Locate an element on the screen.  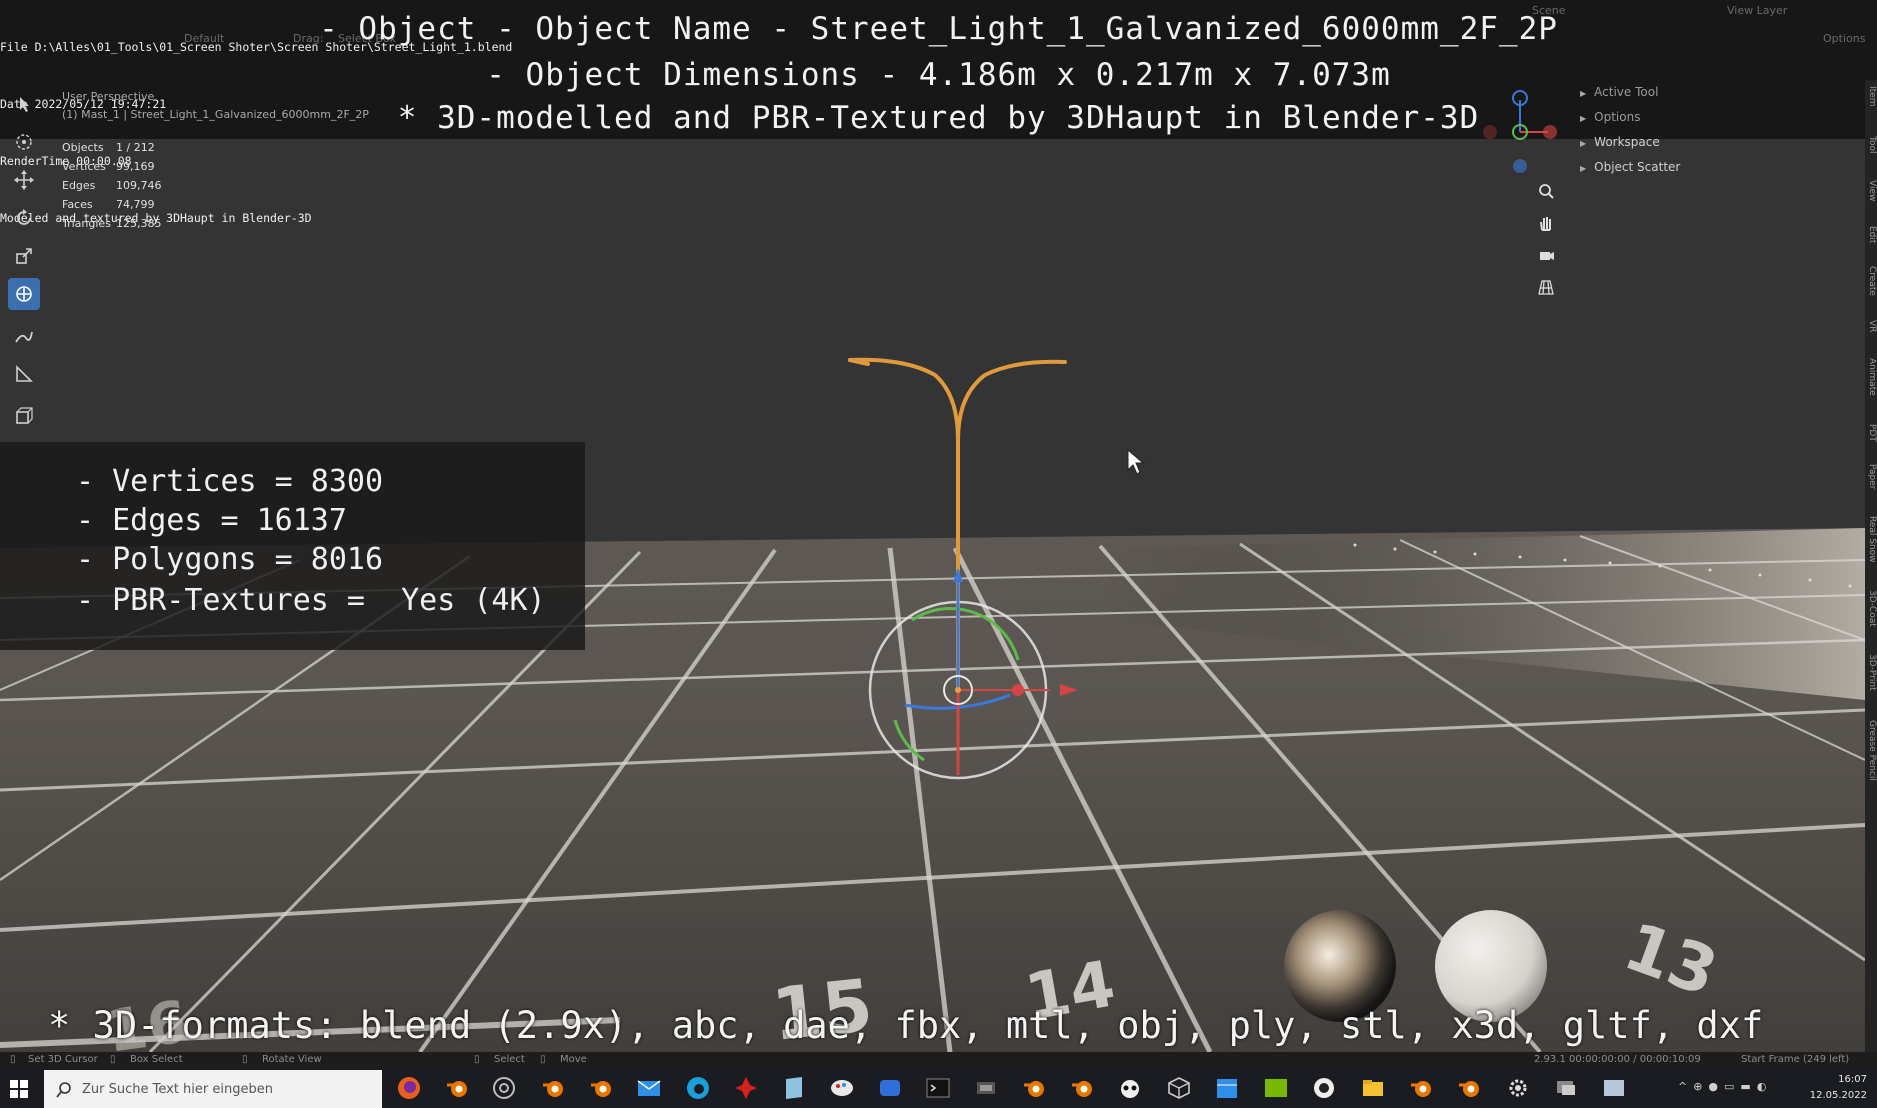
calendar-icon is located at coordinates (1227, 1088).